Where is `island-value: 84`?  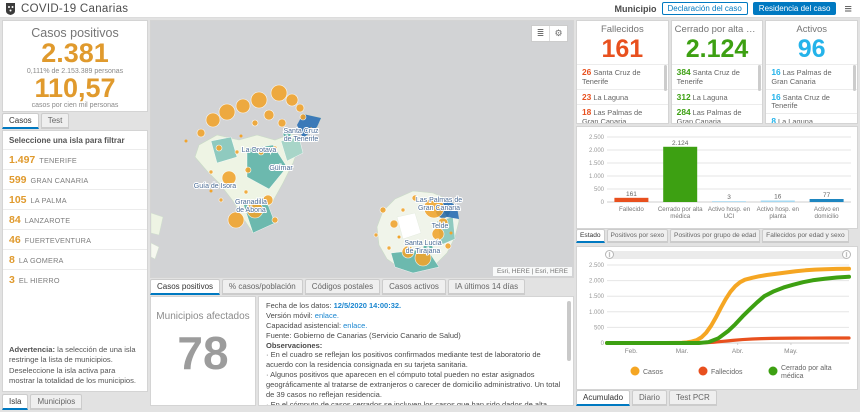 island-value: 84 is located at coordinates (15, 219).